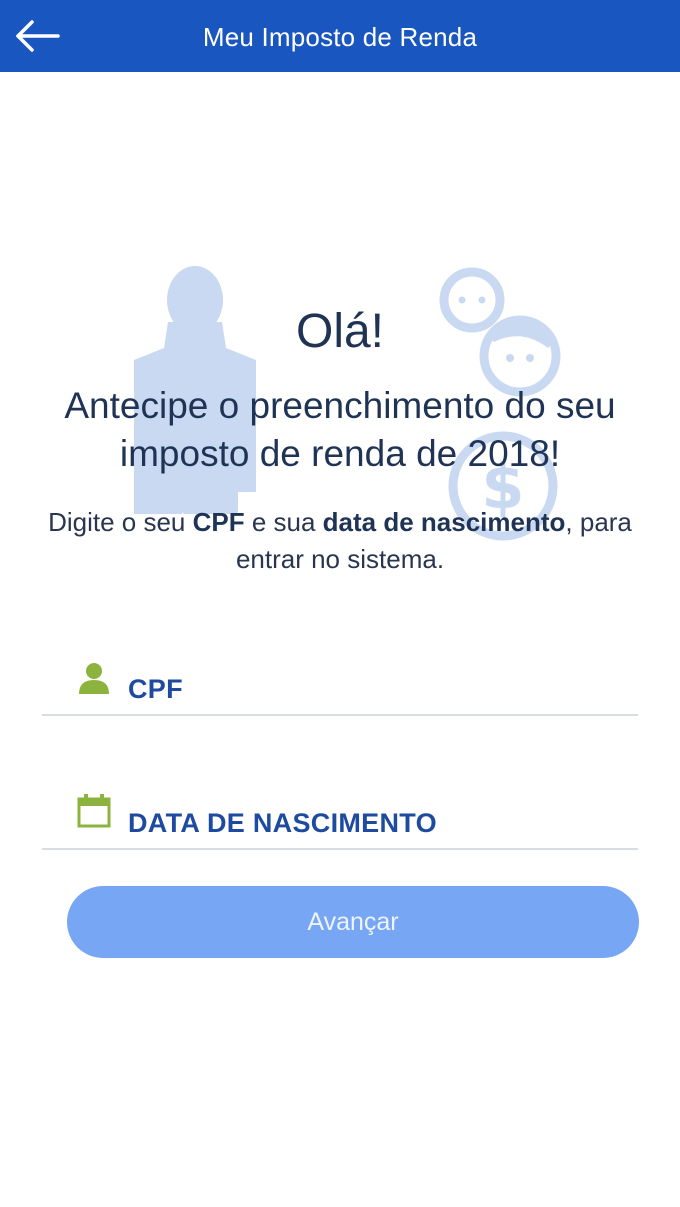 The height and width of the screenshot is (1207, 680). I want to click on page-title: Meu Imposto de Renda, so click(340, 37).